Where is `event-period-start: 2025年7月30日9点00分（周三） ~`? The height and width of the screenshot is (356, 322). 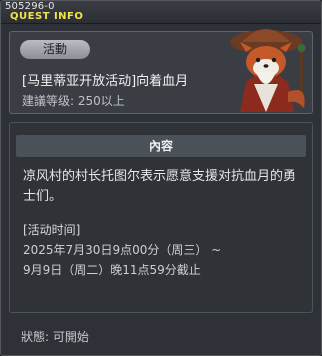 event-period-start: 2025年7月30日9点00分（周三） ~ is located at coordinates (122, 250).